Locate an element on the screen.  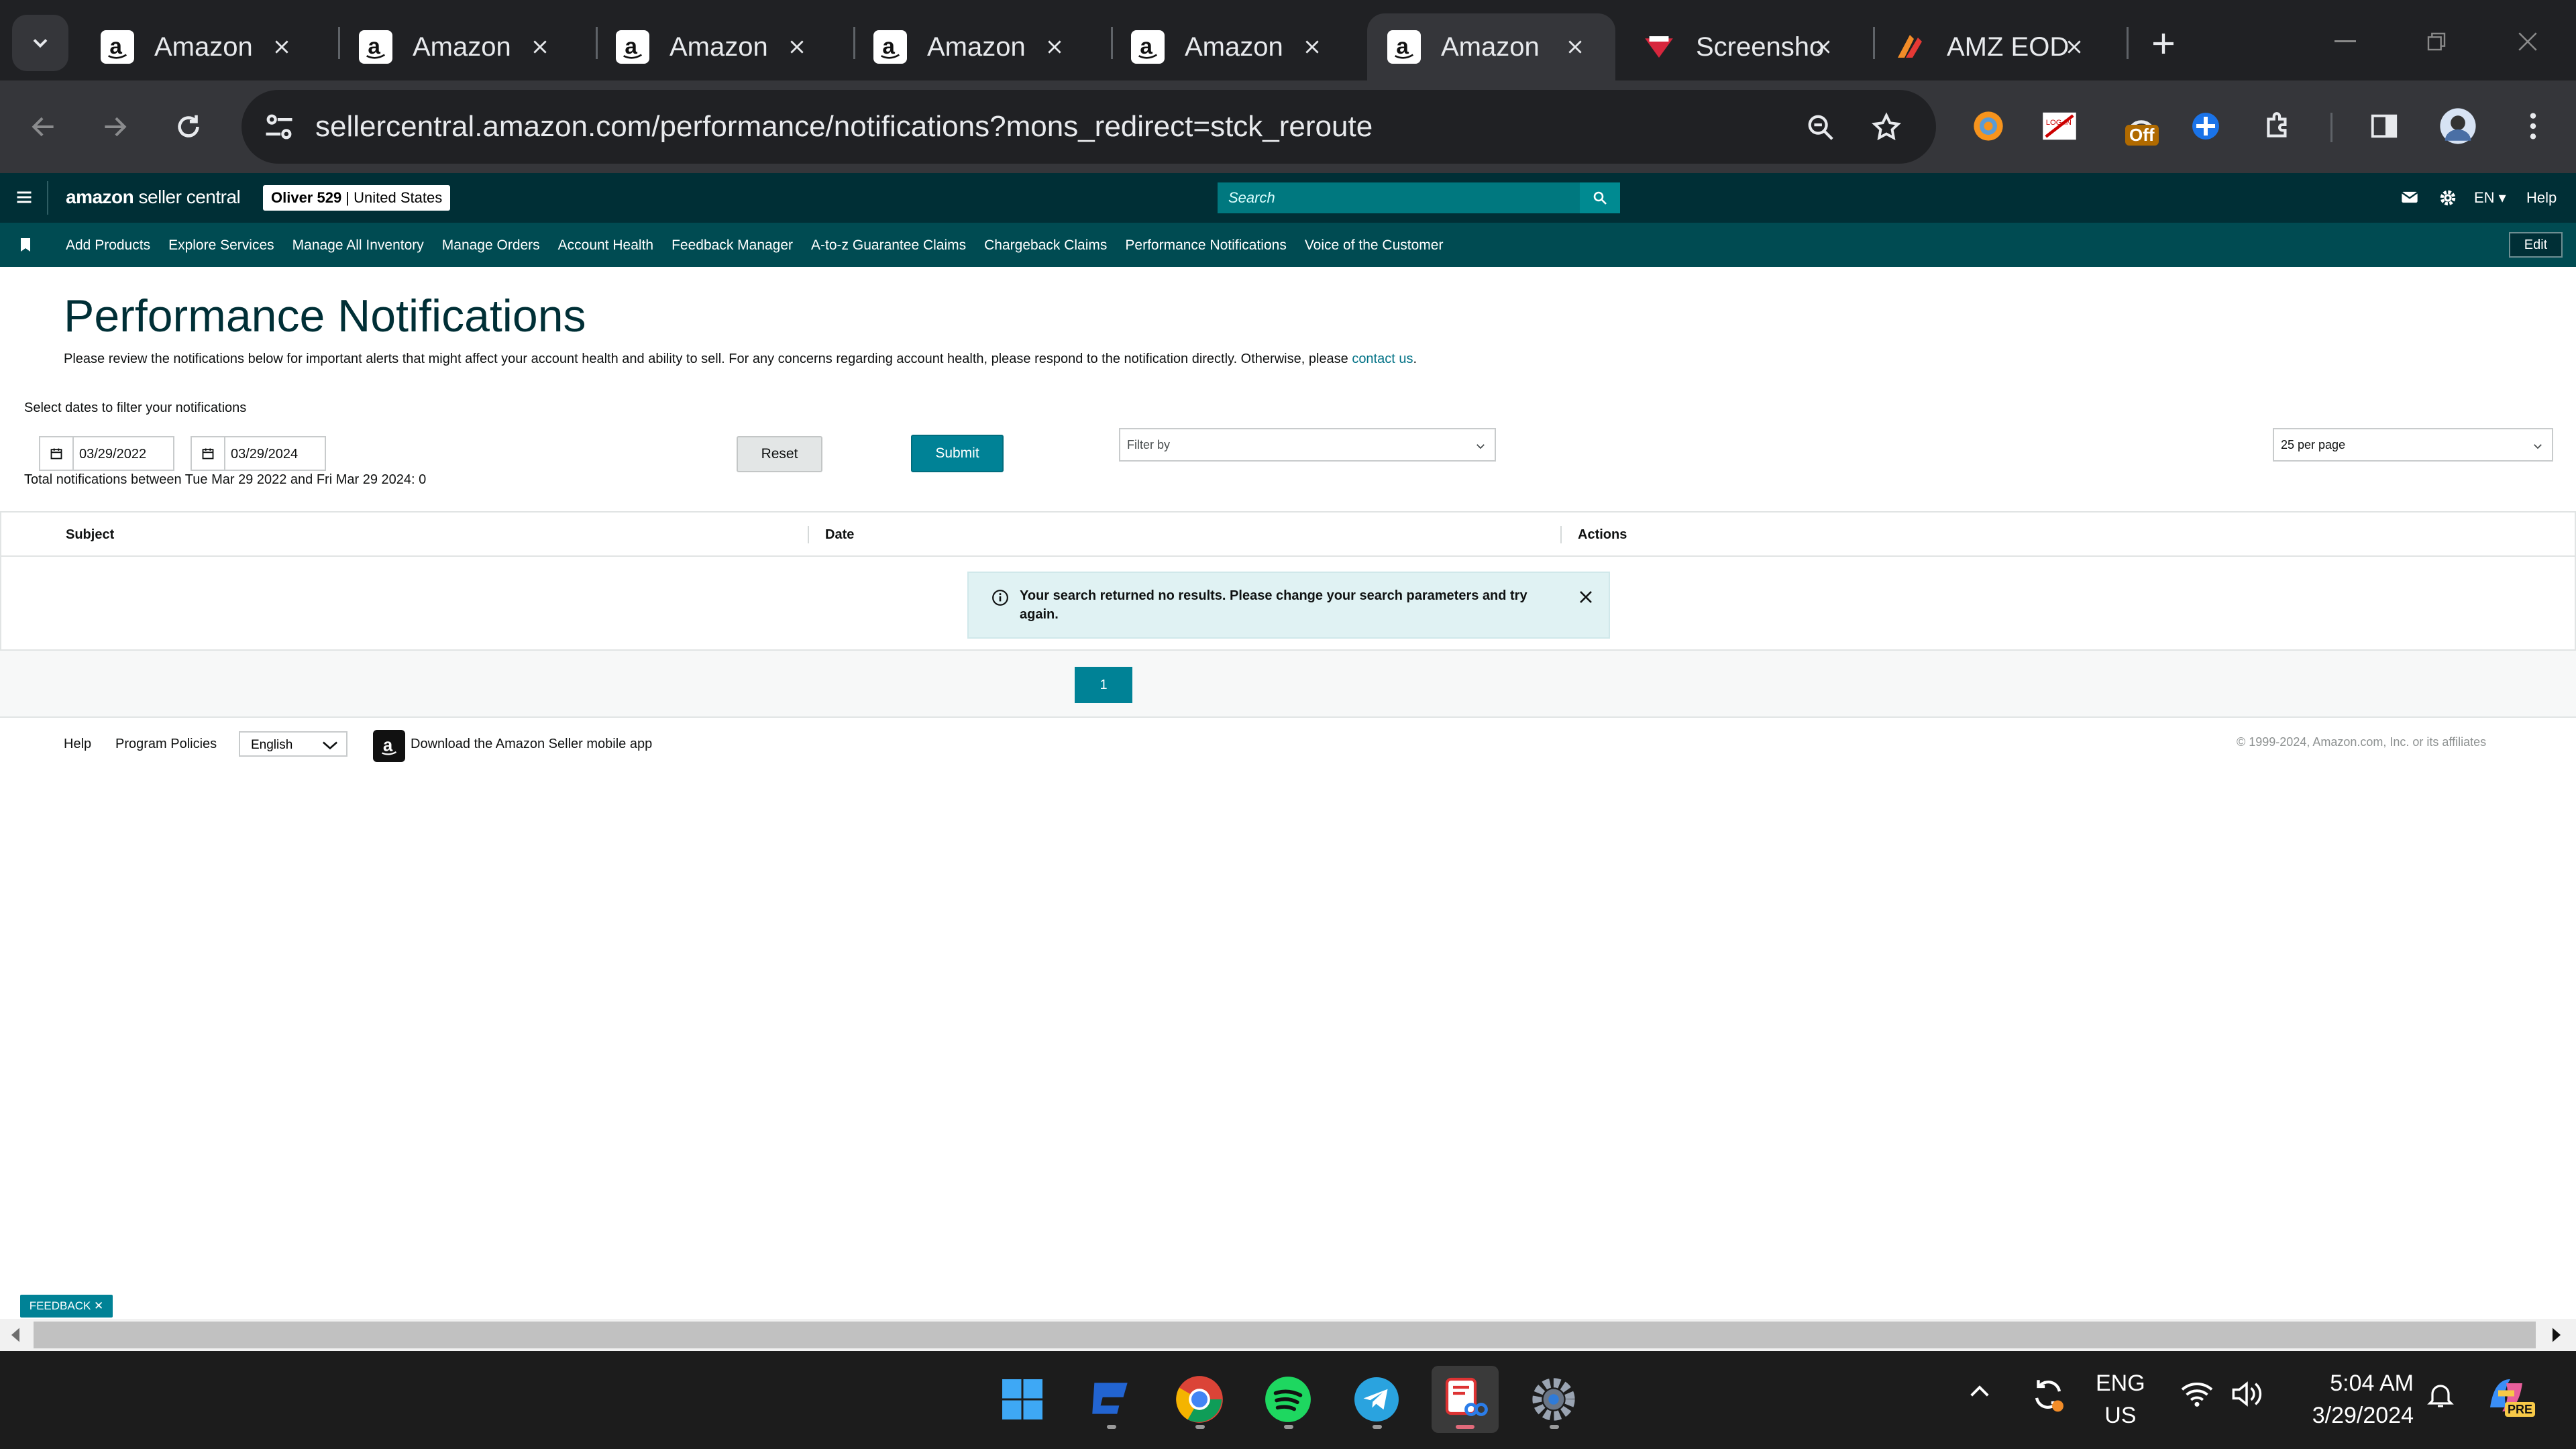
zoom-icon is located at coordinates (1820, 127).